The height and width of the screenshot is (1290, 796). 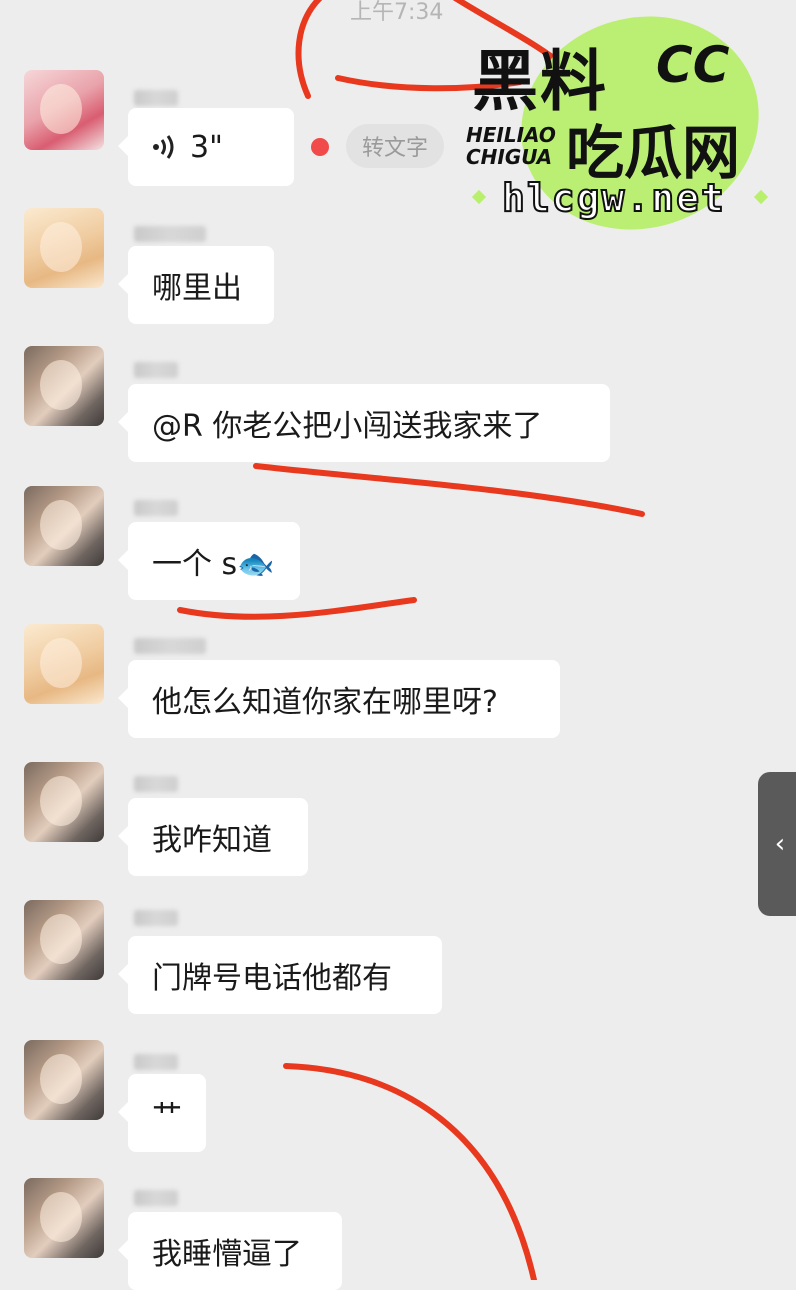 I want to click on message-bubble: 一个 s🐟, so click(x=209, y=561).